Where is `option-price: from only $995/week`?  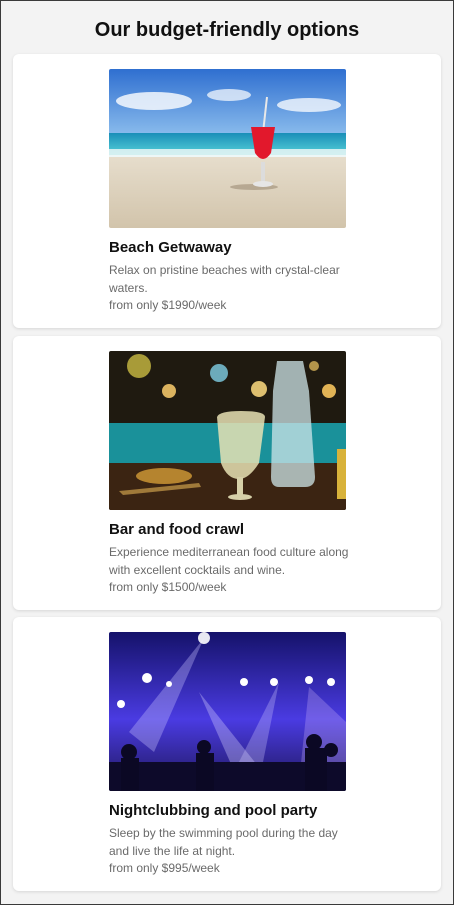 option-price: from only $995/week is located at coordinates (164, 868).